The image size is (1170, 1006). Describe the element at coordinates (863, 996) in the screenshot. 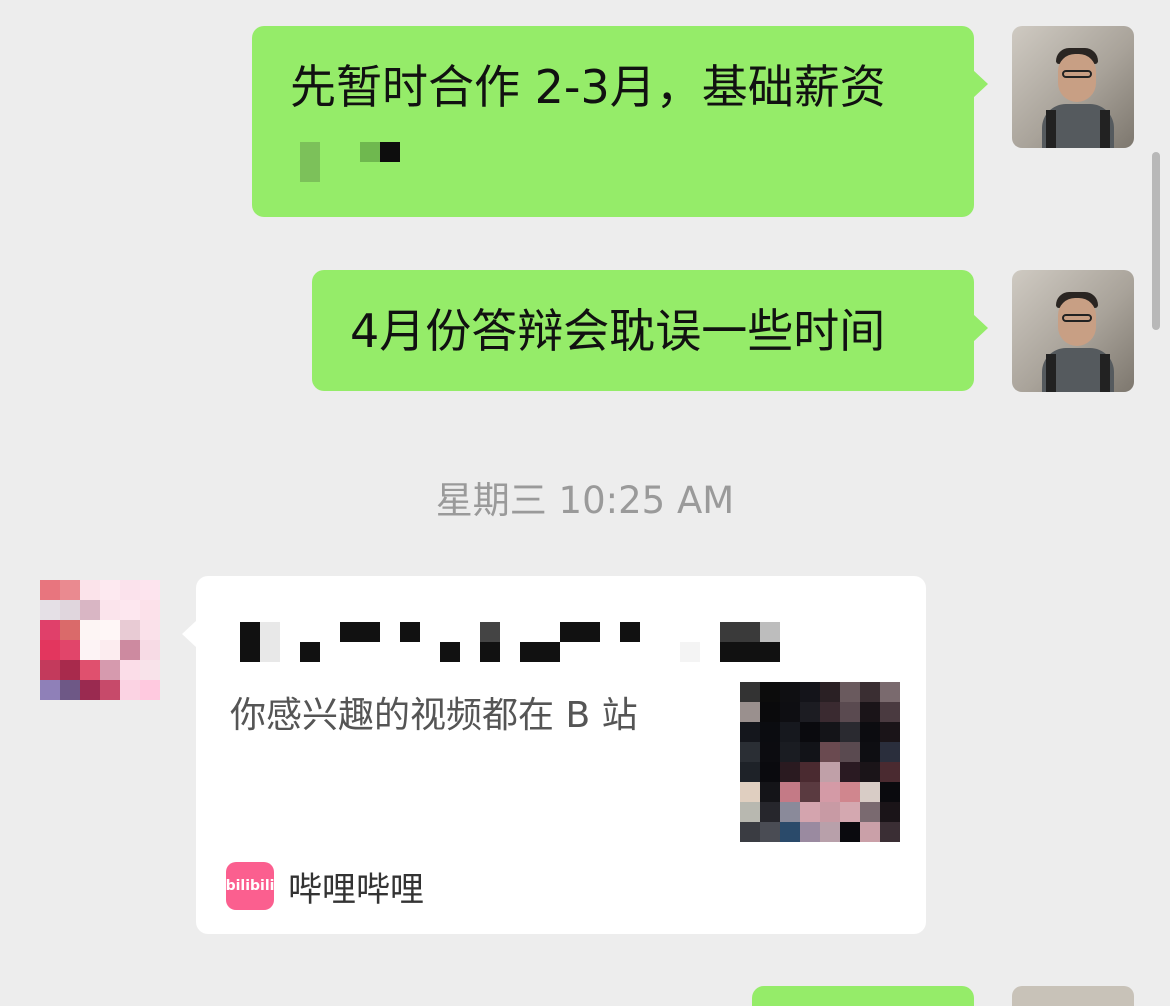

I see `message-bubble-outgoing-partial` at that location.